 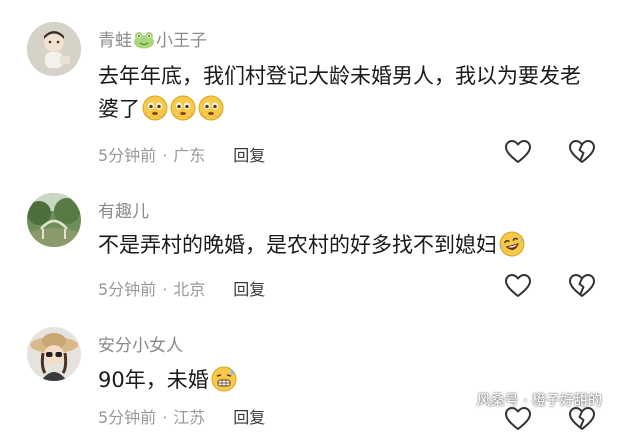 I want to click on laughing-tears-face-icon, so click(x=512, y=244).